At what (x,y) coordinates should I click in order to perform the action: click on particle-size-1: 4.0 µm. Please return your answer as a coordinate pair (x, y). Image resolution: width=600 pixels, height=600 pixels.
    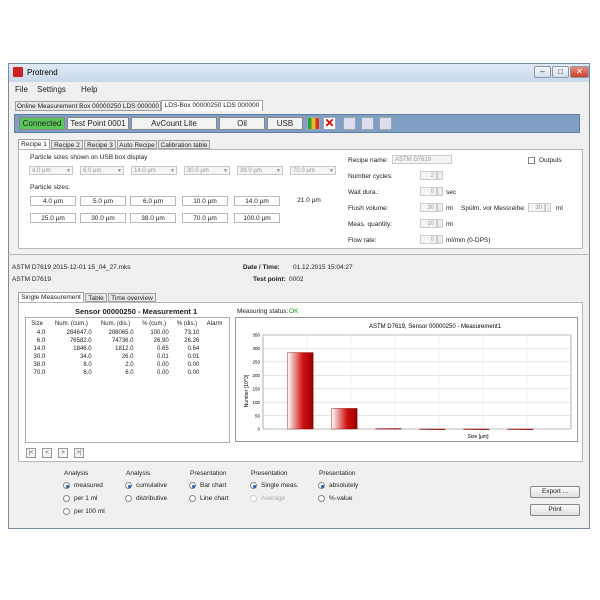
    Looking at the image, I should click on (53, 201).